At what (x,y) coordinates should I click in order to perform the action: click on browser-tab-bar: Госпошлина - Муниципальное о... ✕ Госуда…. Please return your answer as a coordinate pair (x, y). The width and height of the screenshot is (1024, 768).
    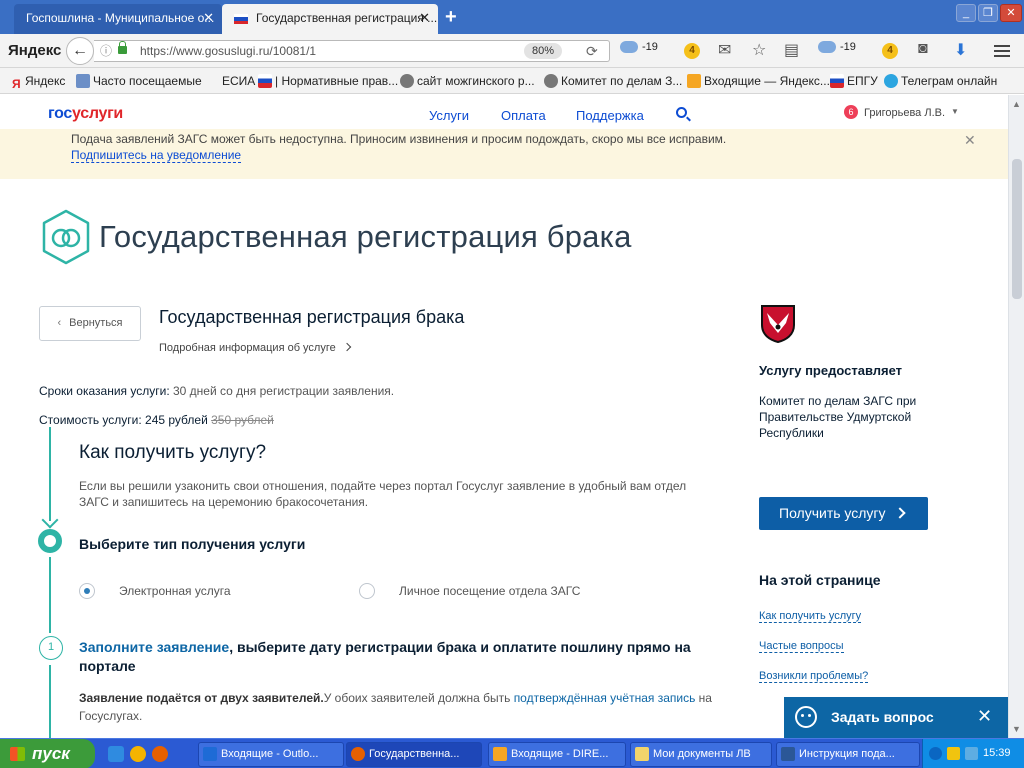
    Looking at the image, I should click on (512, 17).